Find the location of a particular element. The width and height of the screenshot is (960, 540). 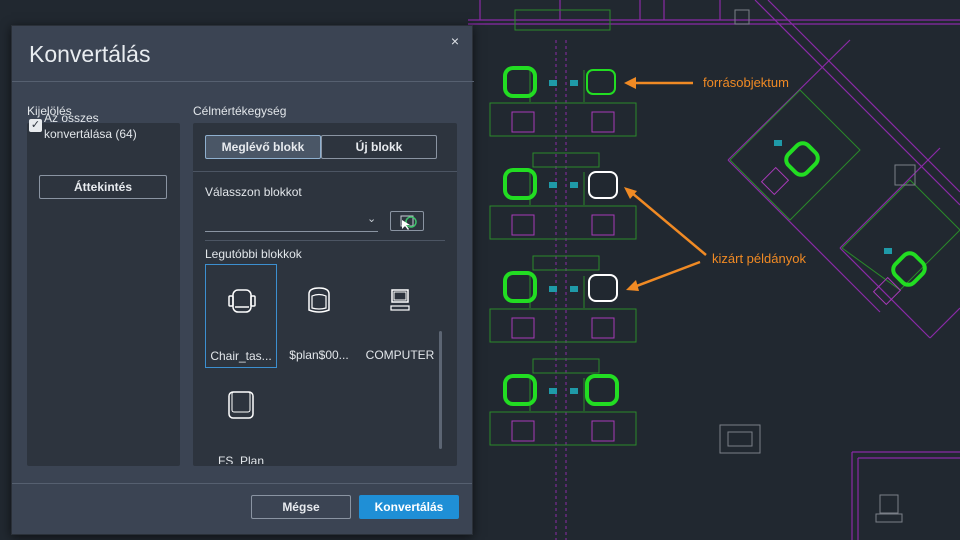

pick-block-button is located at coordinates (407, 221).